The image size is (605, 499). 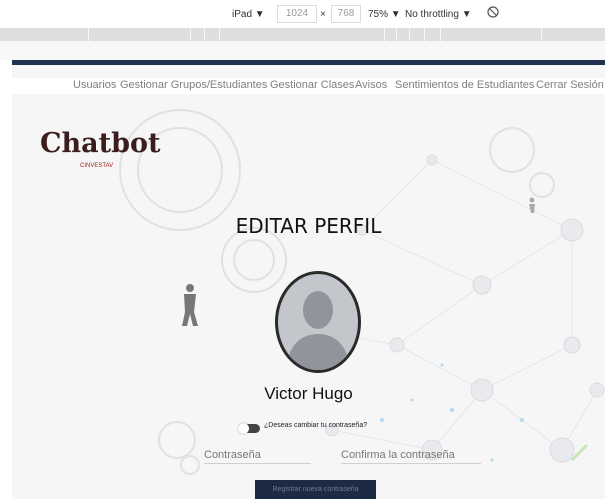 I want to click on device-toolbar: iPad ▼ 1024 × 768 75% ▼ No throttling ▼, so click(x=302, y=14).